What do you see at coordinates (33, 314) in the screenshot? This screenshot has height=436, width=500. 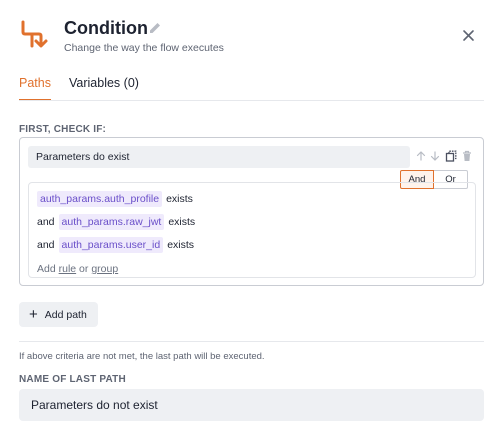 I see `plus-icon: +` at bounding box center [33, 314].